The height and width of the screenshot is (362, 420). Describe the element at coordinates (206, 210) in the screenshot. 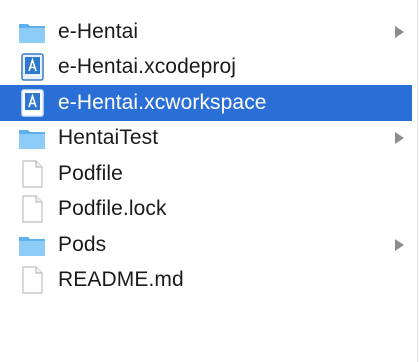

I see `list-item-podfile-lock: Podfile.lock` at that location.